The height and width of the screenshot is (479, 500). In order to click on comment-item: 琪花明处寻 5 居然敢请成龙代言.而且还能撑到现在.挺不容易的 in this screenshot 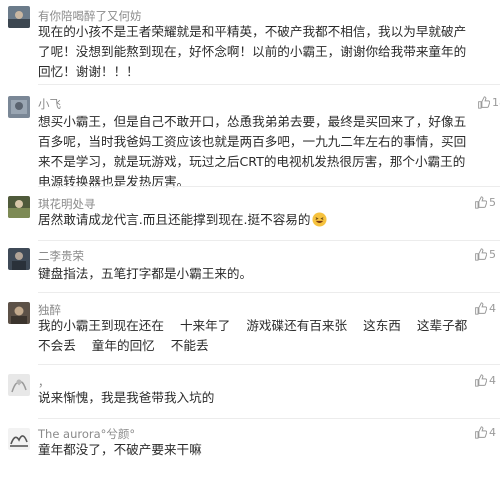, I will do `click(250, 213)`.